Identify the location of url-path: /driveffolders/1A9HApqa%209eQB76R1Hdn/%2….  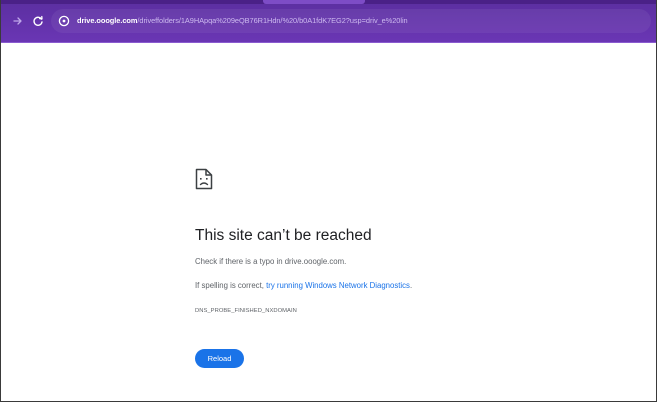
(272, 20).